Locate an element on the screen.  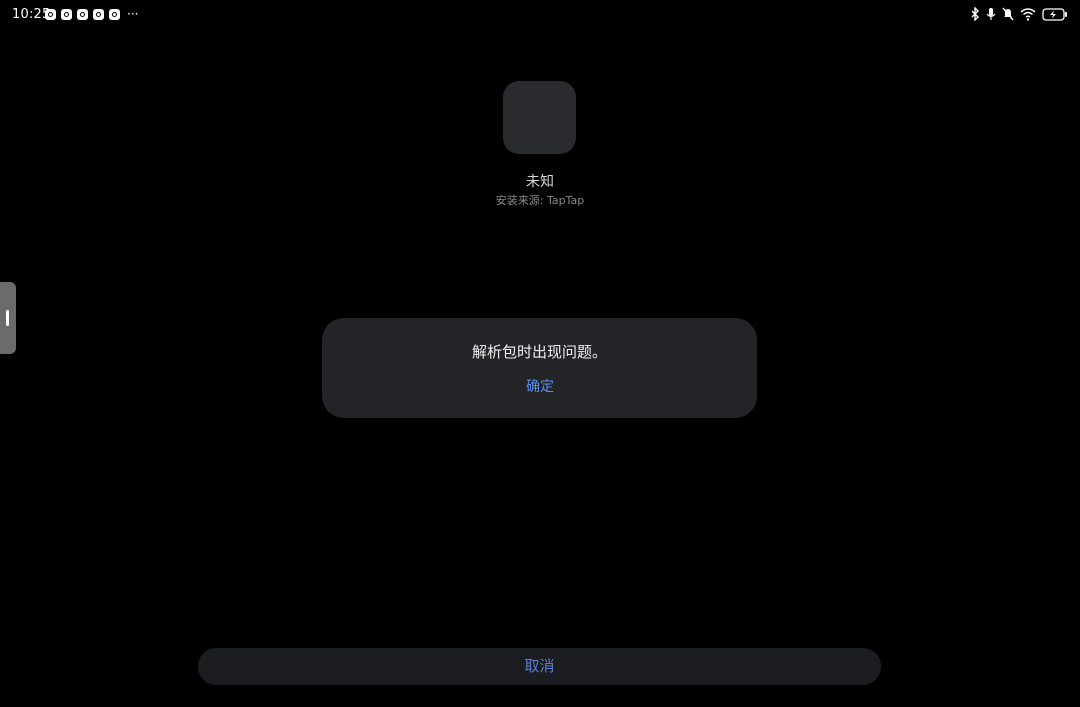
app-icon is located at coordinates (539, 117).